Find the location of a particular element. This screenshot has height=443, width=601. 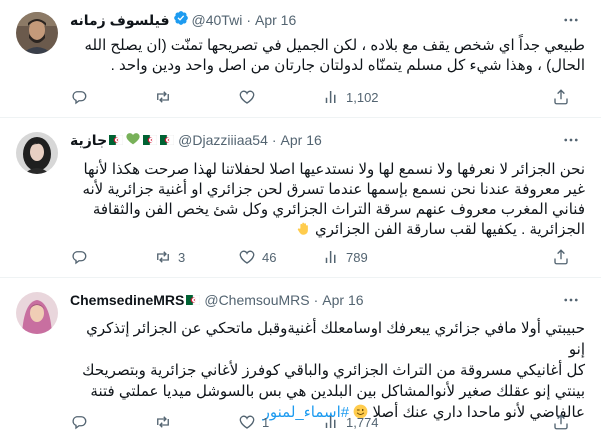

retweet-button: 3 is located at coordinates (196, 257).